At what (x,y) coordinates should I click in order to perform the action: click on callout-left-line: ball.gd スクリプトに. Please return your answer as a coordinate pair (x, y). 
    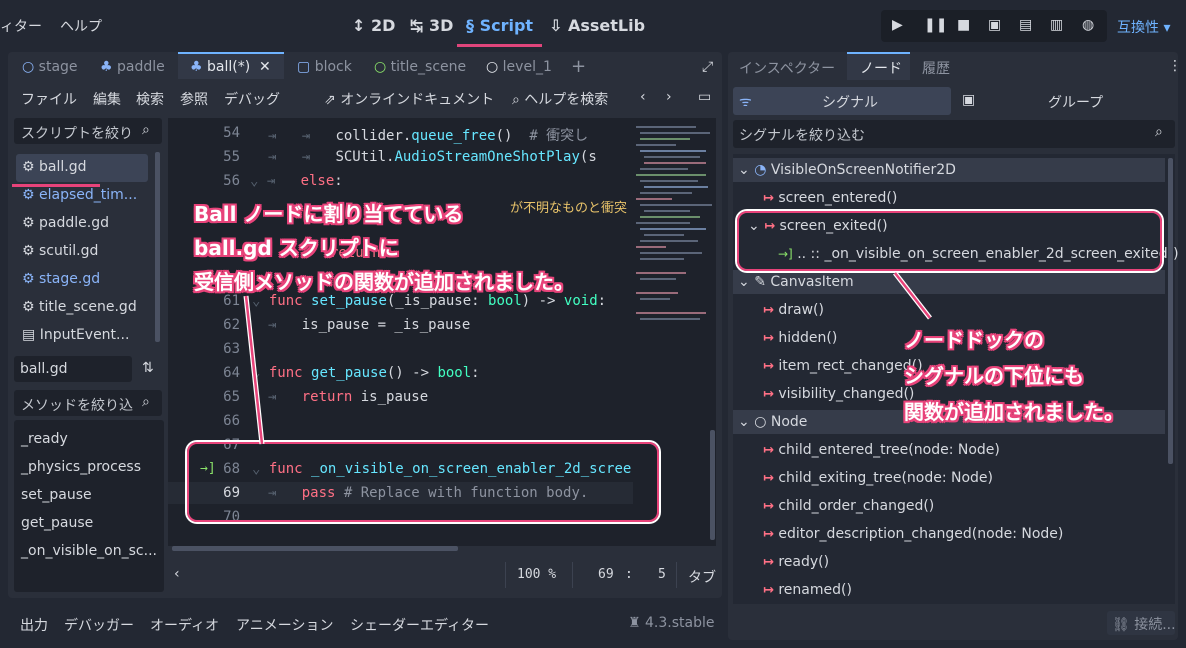
    Looking at the image, I should click on (296, 248).